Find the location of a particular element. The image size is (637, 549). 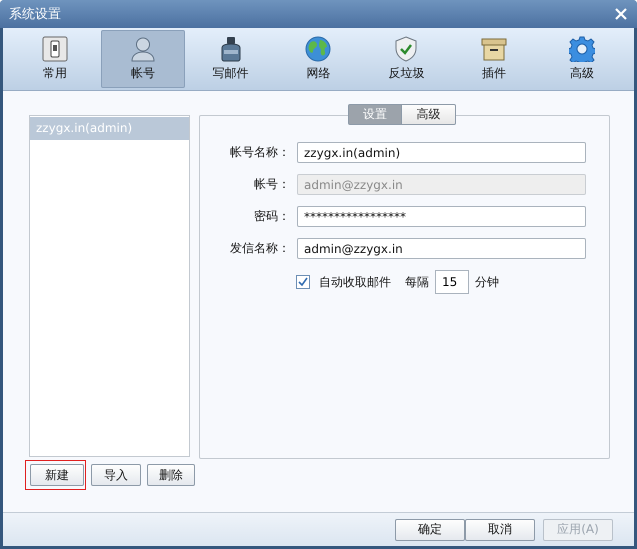

gear-icon is located at coordinates (582, 49).